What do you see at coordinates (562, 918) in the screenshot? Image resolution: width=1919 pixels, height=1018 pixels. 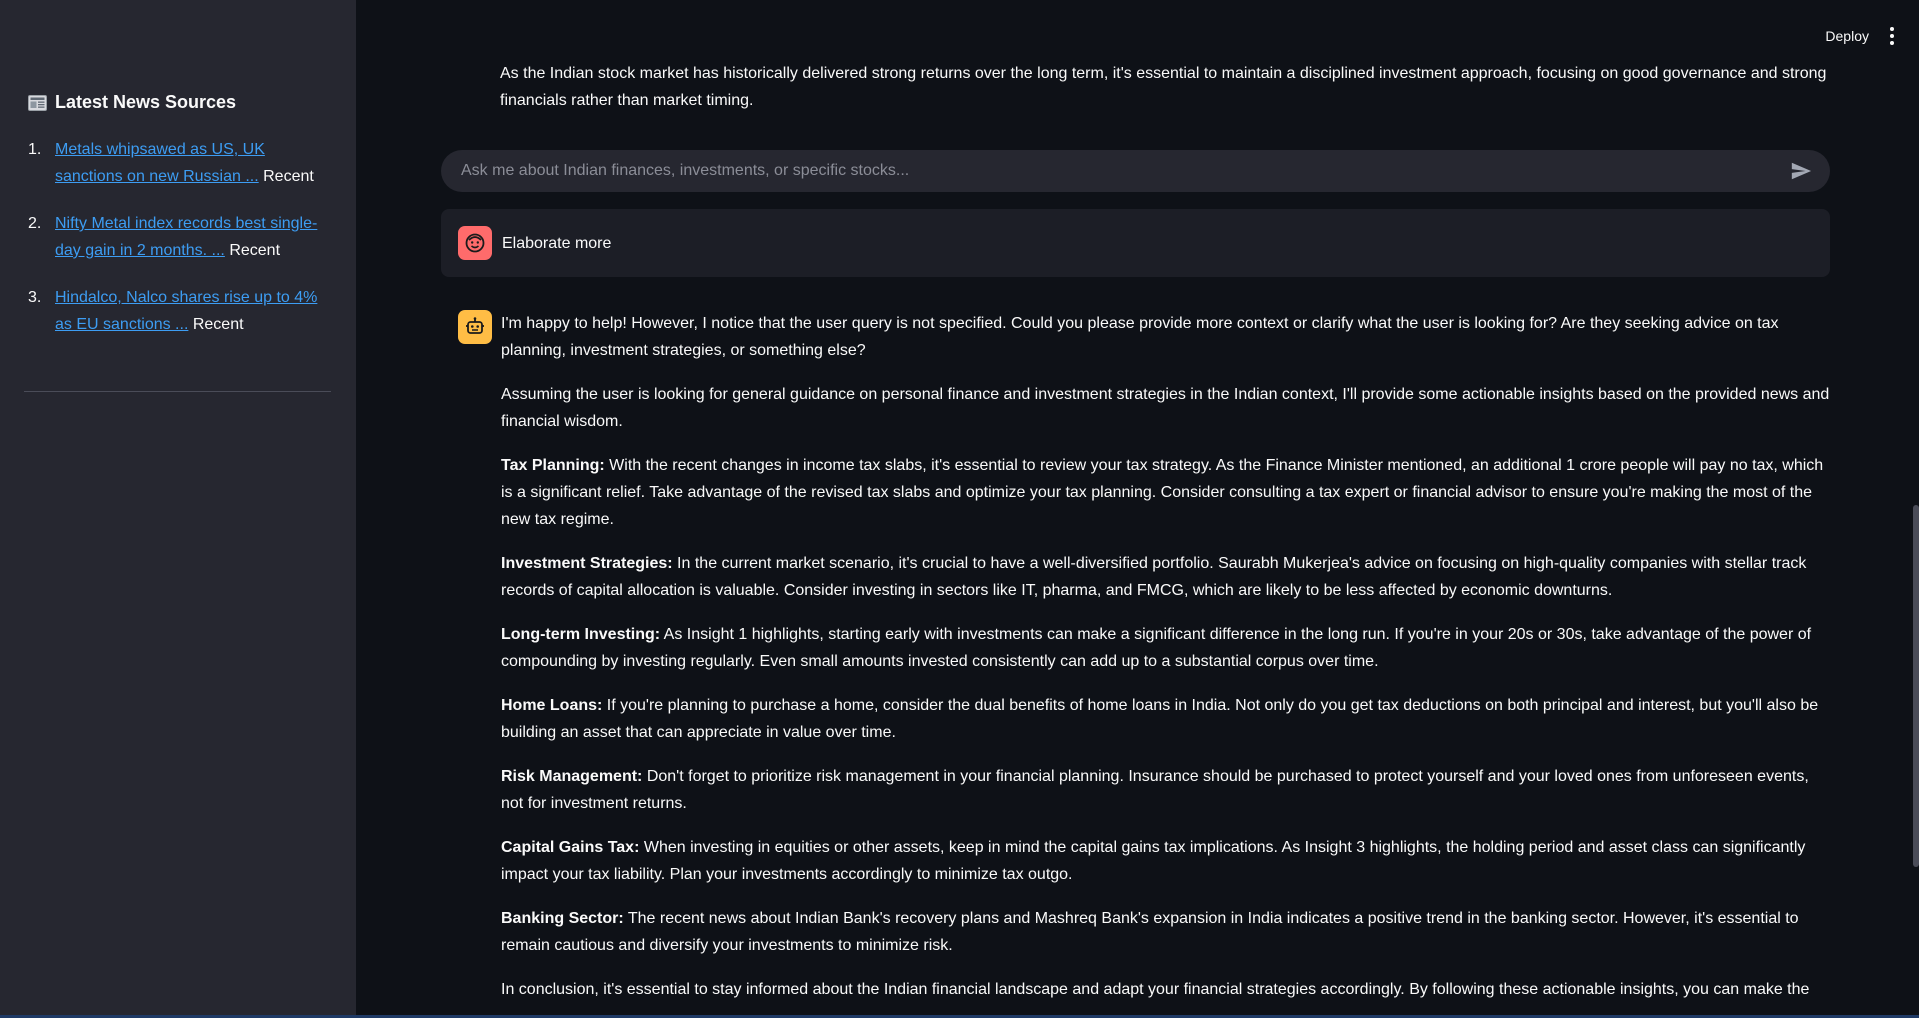 I see `section-title: Banking Sector:` at bounding box center [562, 918].